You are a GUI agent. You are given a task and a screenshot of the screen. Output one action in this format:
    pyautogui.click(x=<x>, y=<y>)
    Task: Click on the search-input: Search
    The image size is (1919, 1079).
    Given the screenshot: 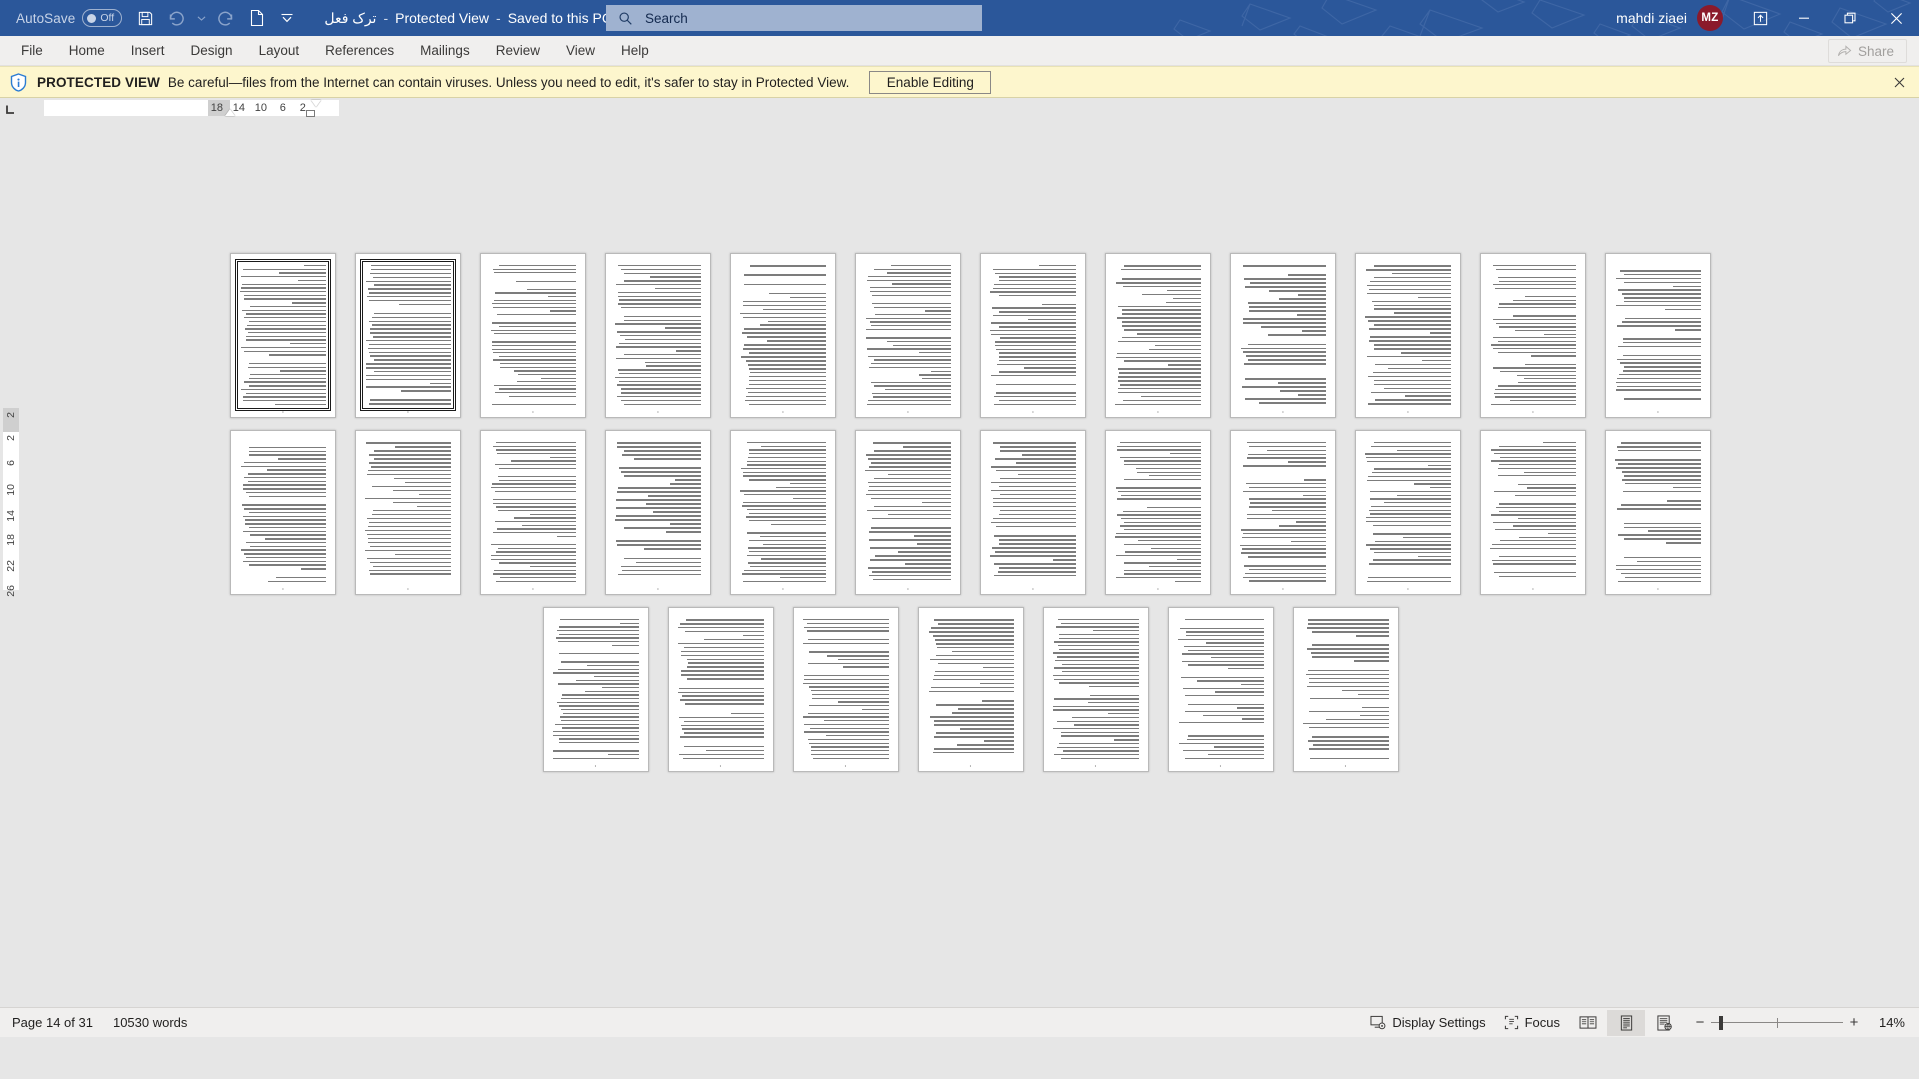 What is the action you would take?
    pyautogui.click(x=794, y=18)
    